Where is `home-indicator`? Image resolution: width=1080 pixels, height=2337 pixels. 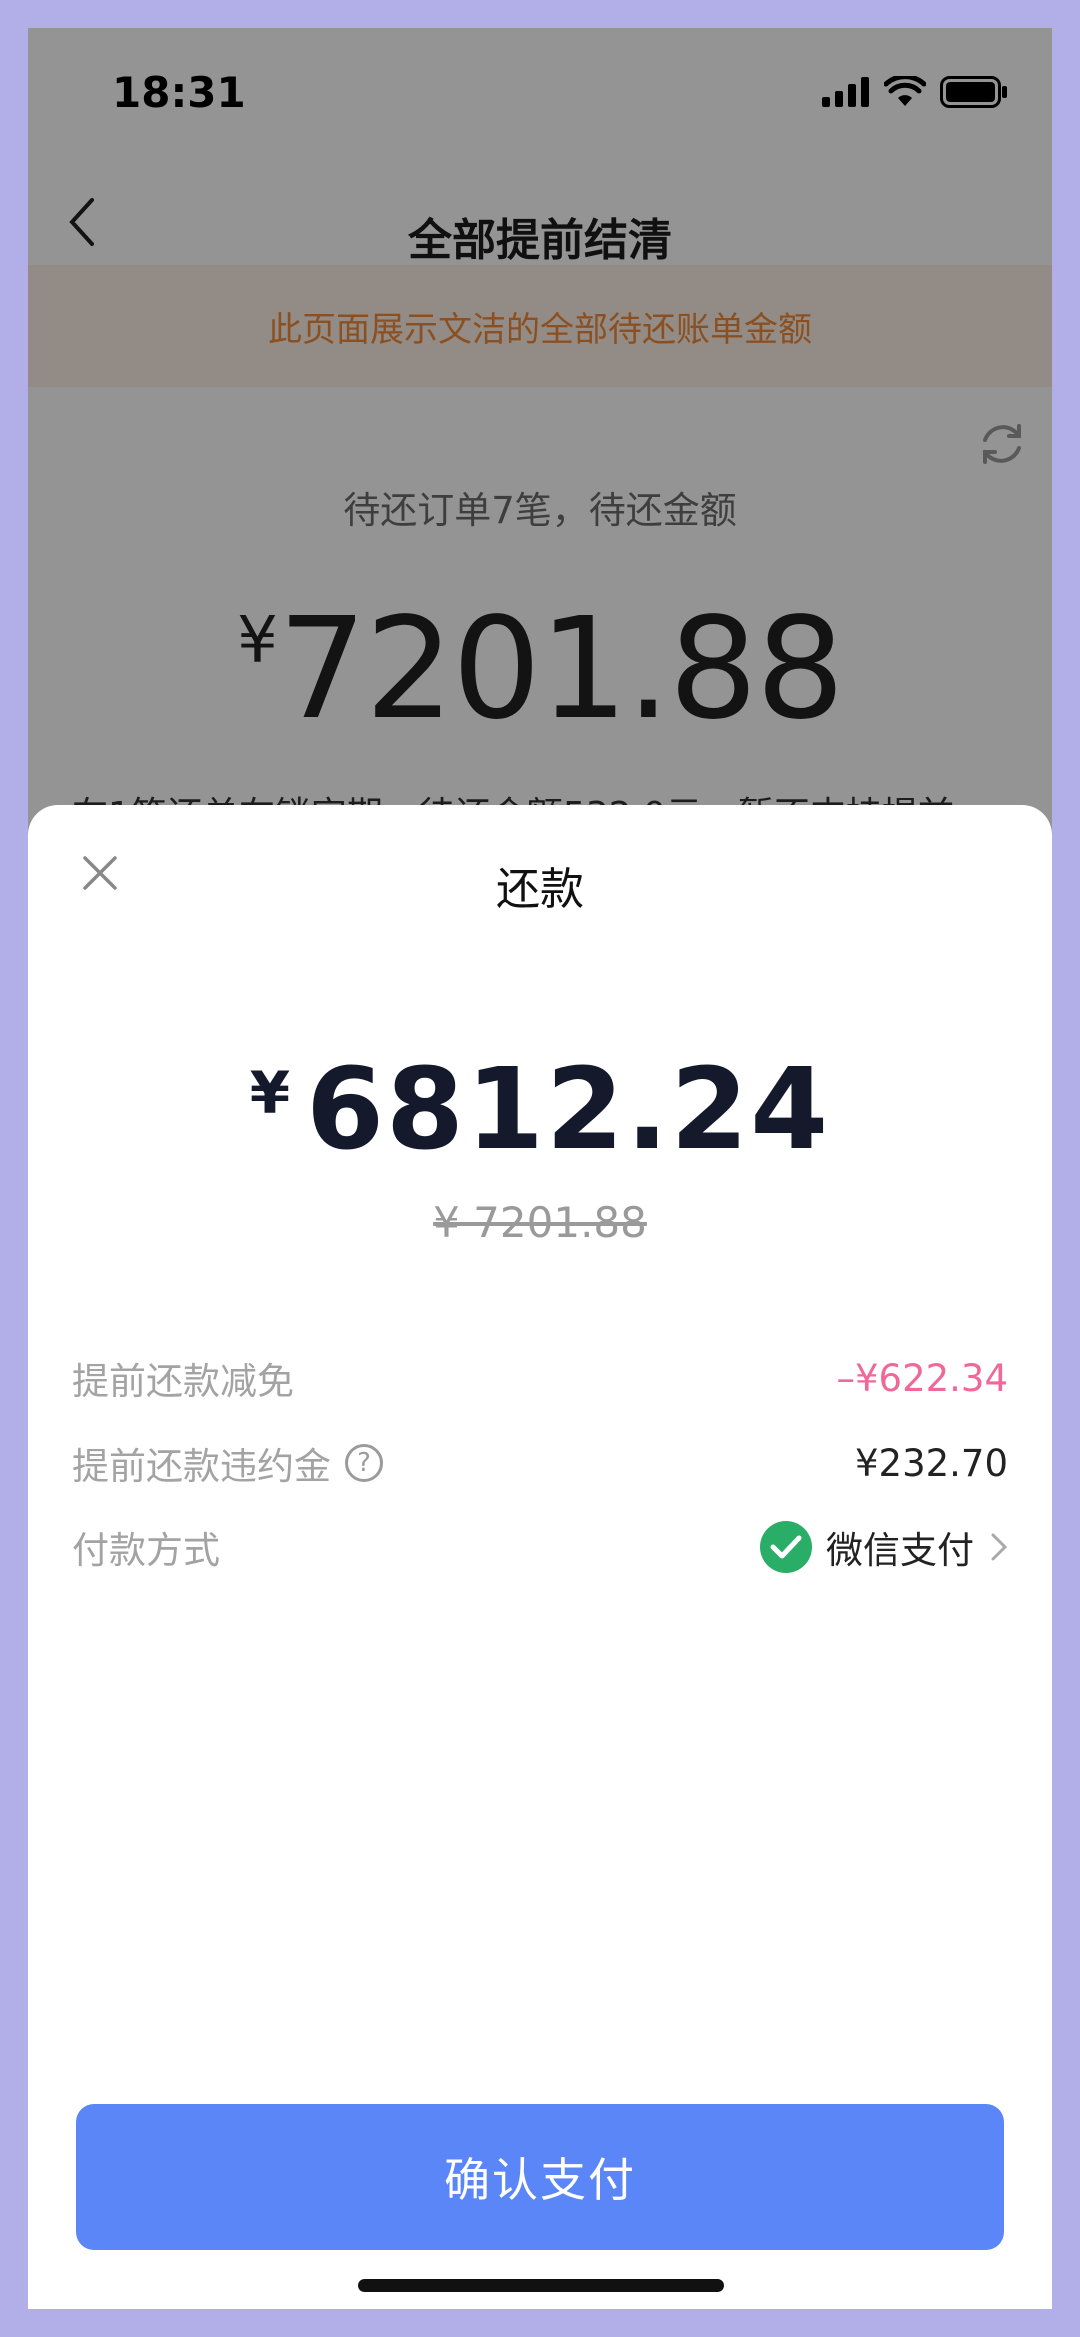 home-indicator is located at coordinates (541, 2285).